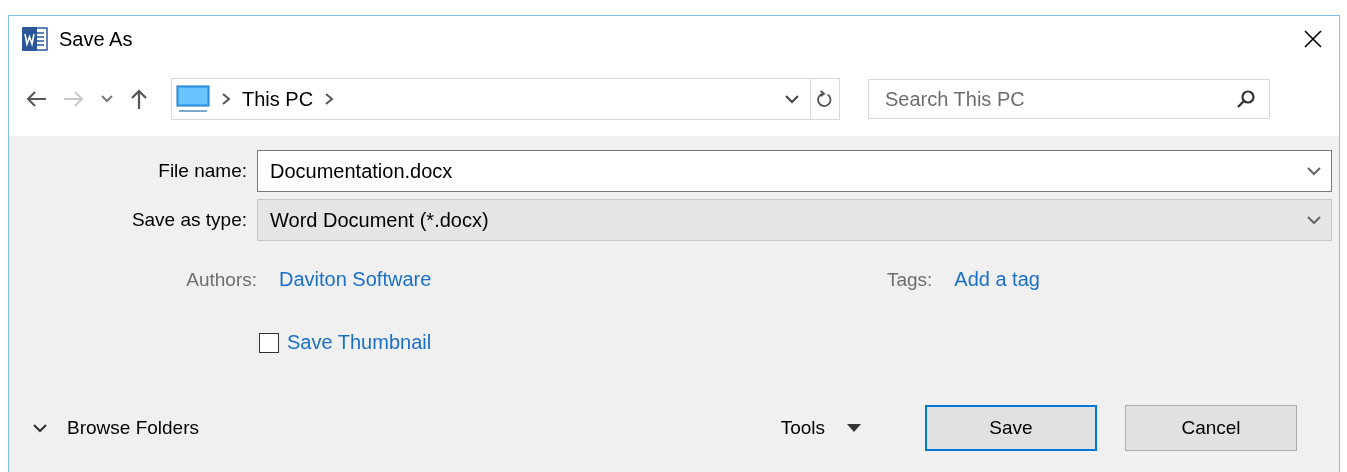 The height and width of the screenshot is (472, 1347). What do you see at coordinates (794, 220) in the screenshot?
I see `file-type-dropdown: Word Document (*.docx)` at bounding box center [794, 220].